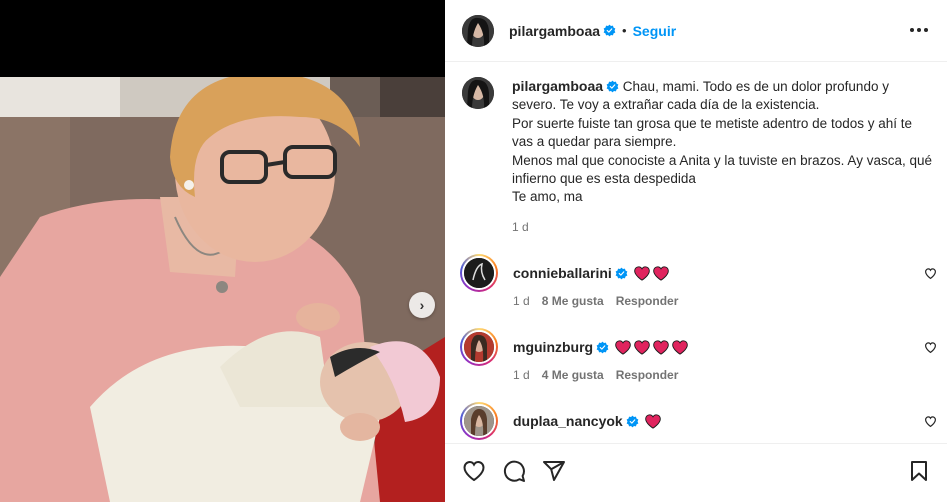 This screenshot has height=502, width=947. What do you see at coordinates (562, 273) in the screenshot?
I see `commenter-username: connieballarini` at bounding box center [562, 273].